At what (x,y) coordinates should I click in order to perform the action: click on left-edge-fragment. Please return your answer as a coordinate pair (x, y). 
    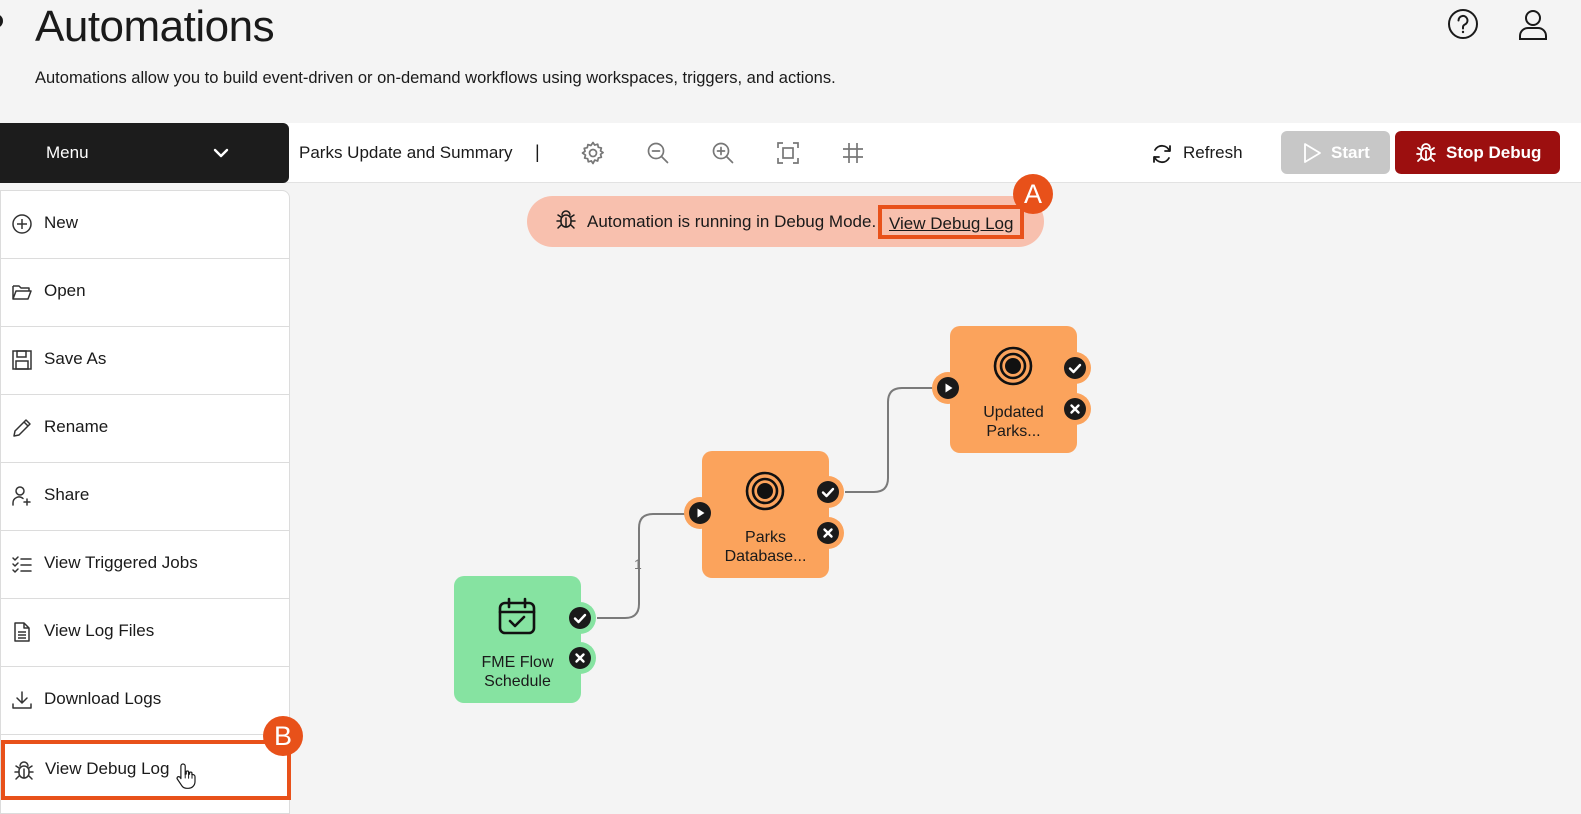
    Looking at the image, I should click on (1, 21).